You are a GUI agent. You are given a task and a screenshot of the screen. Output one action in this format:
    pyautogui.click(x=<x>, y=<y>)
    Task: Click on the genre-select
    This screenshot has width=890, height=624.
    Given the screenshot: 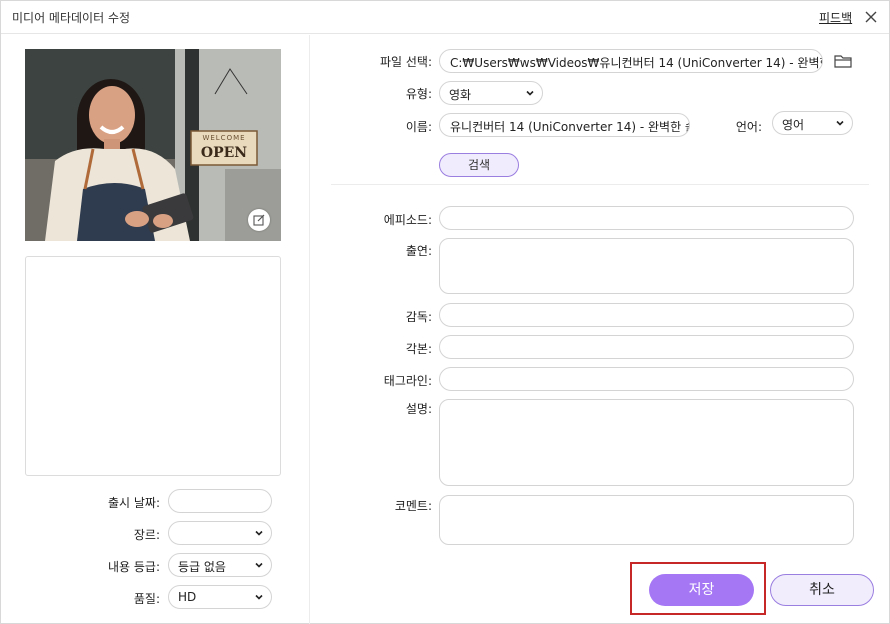 What is the action you would take?
    pyautogui.click(x=220, y=533)
    